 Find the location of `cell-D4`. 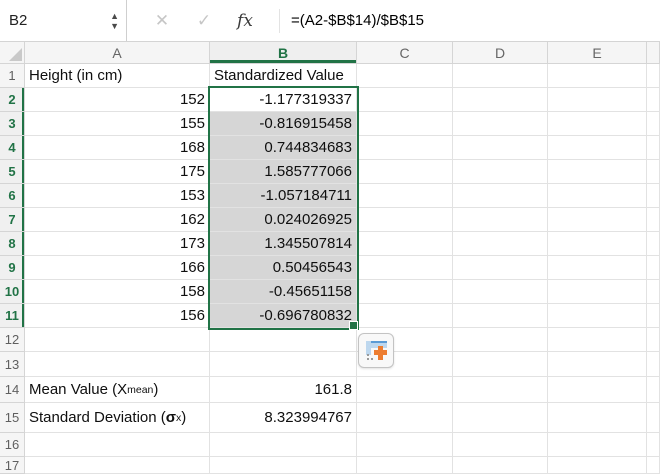

cell-D4 is located at coordinates (500, 148).